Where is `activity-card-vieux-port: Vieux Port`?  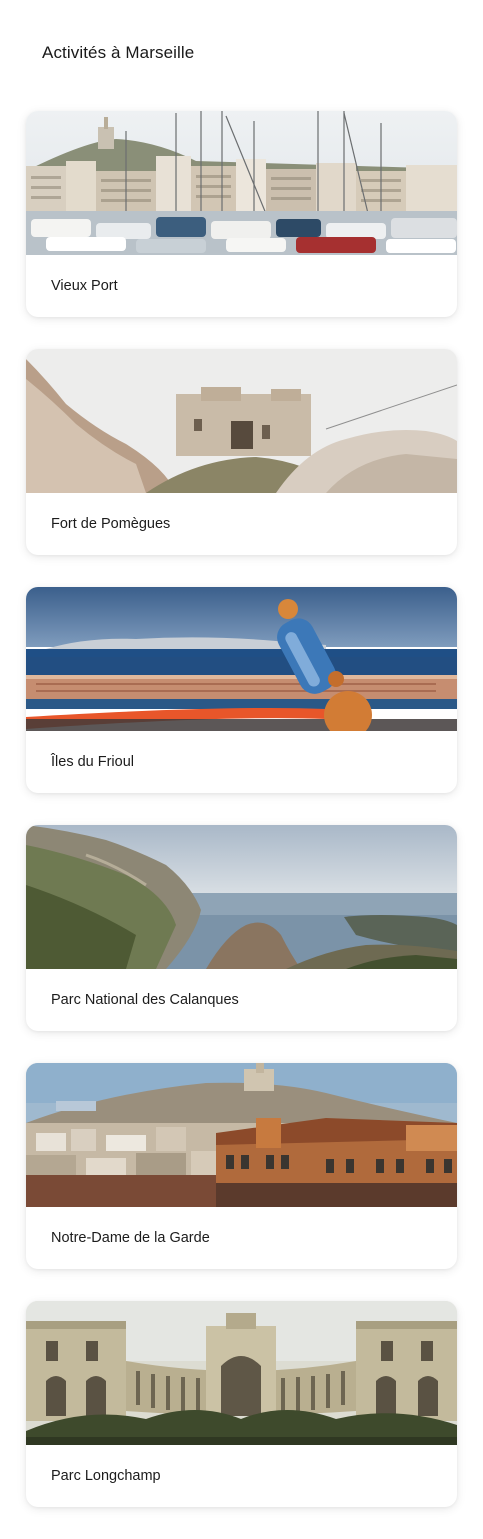 activity-card-vieux-port: Vieux Port is located at coordinates (241, 214).